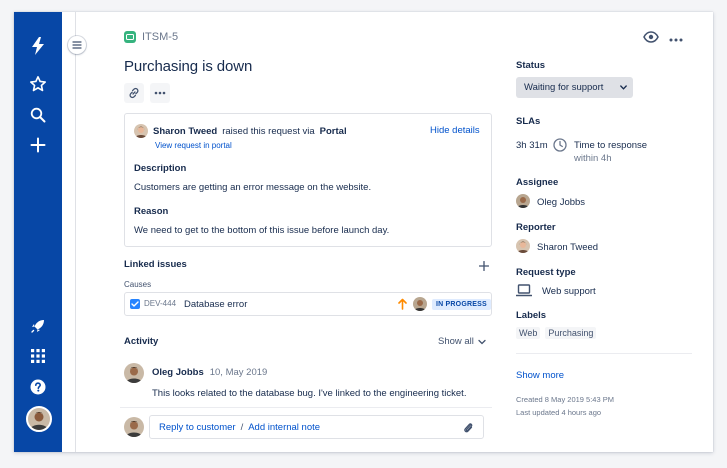 The height and width of the screenshot is (468, 727). I want to click on reporter-avatar, so click(141, 131).